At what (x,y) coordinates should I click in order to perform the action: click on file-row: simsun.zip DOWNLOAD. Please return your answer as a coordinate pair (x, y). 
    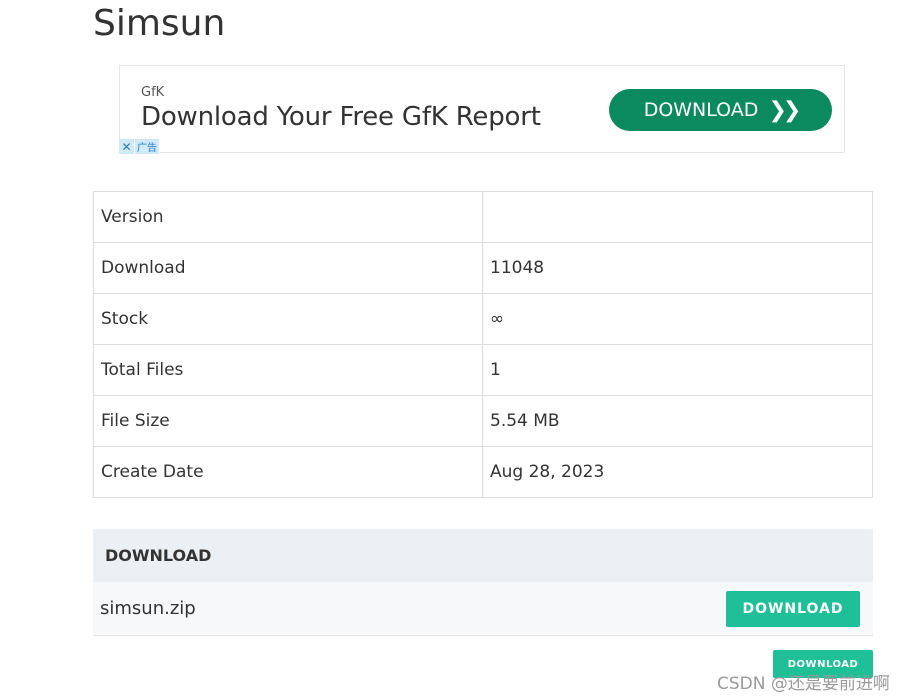
    Looking at the image, I should click on (483, 609).